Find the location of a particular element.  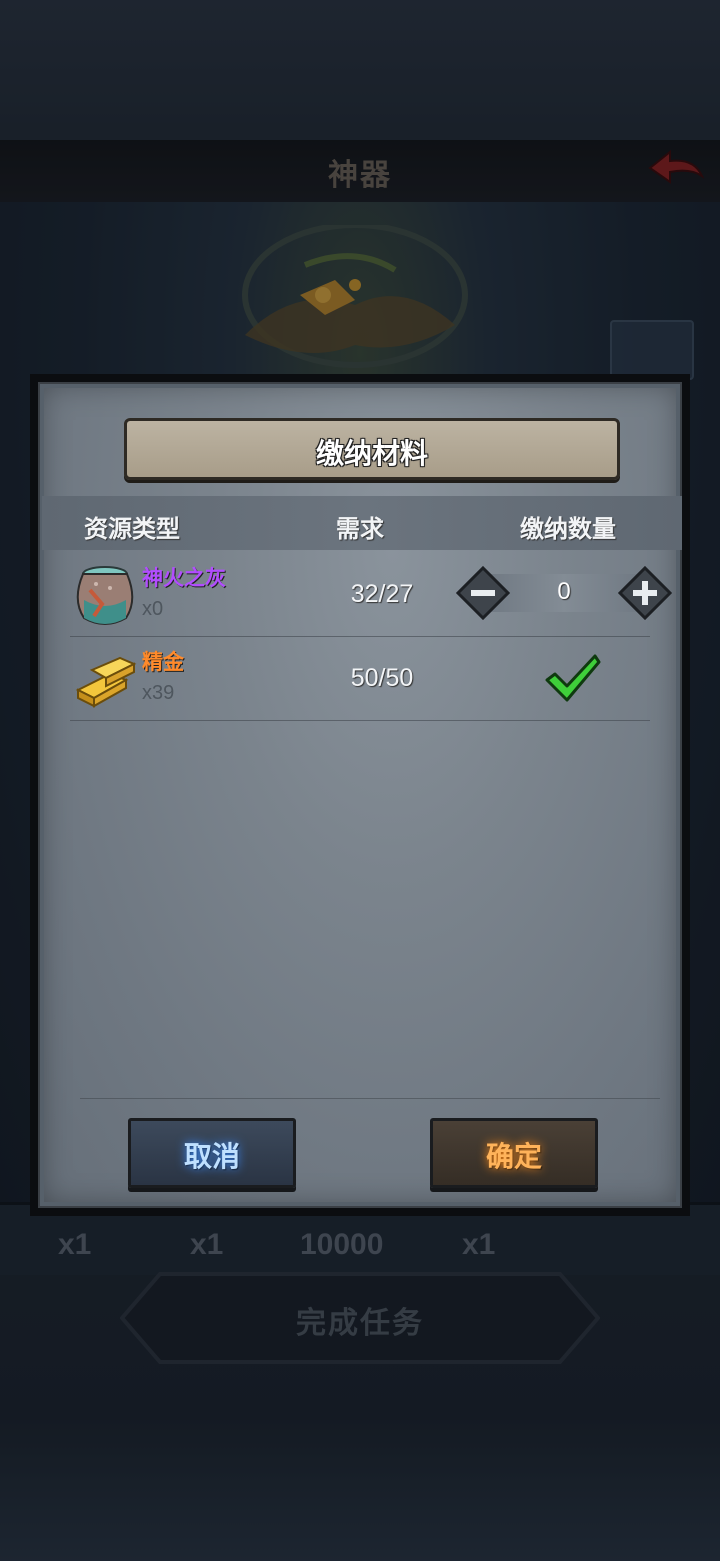

dialog-title-banner: 缴纳材料 is located at coordinates (372, 449).